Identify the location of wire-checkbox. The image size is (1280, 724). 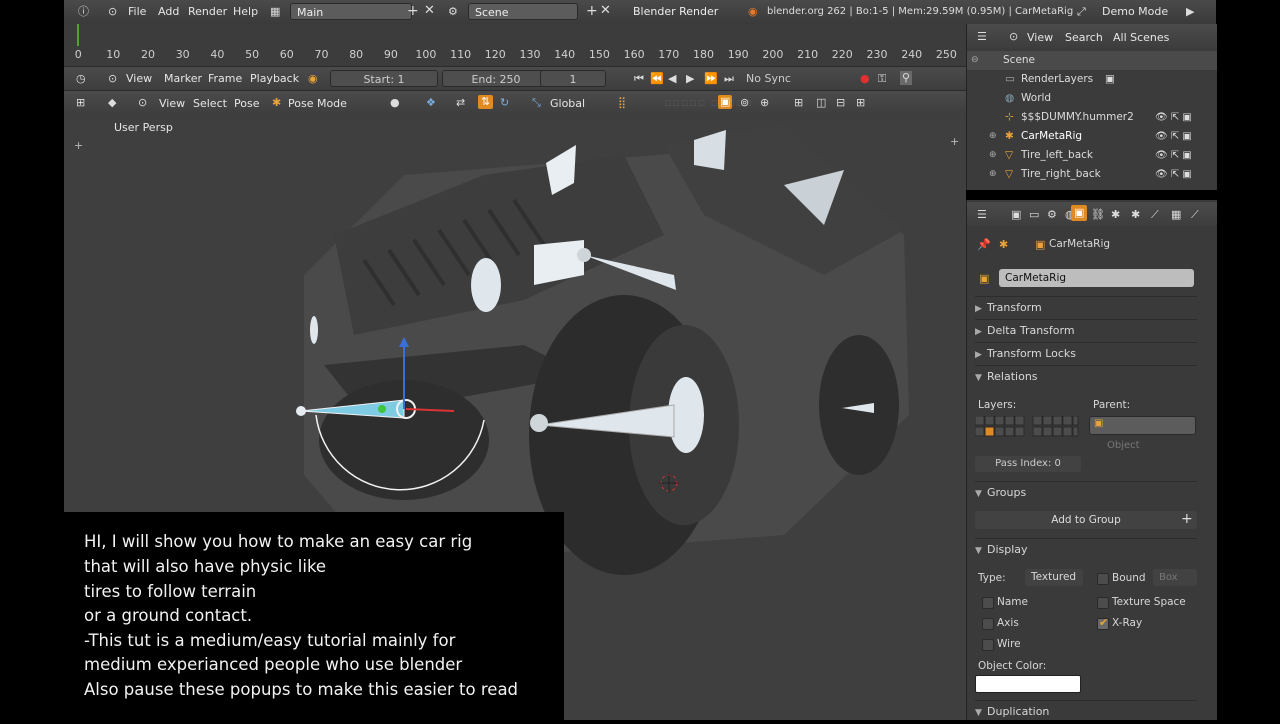
(988, 645).